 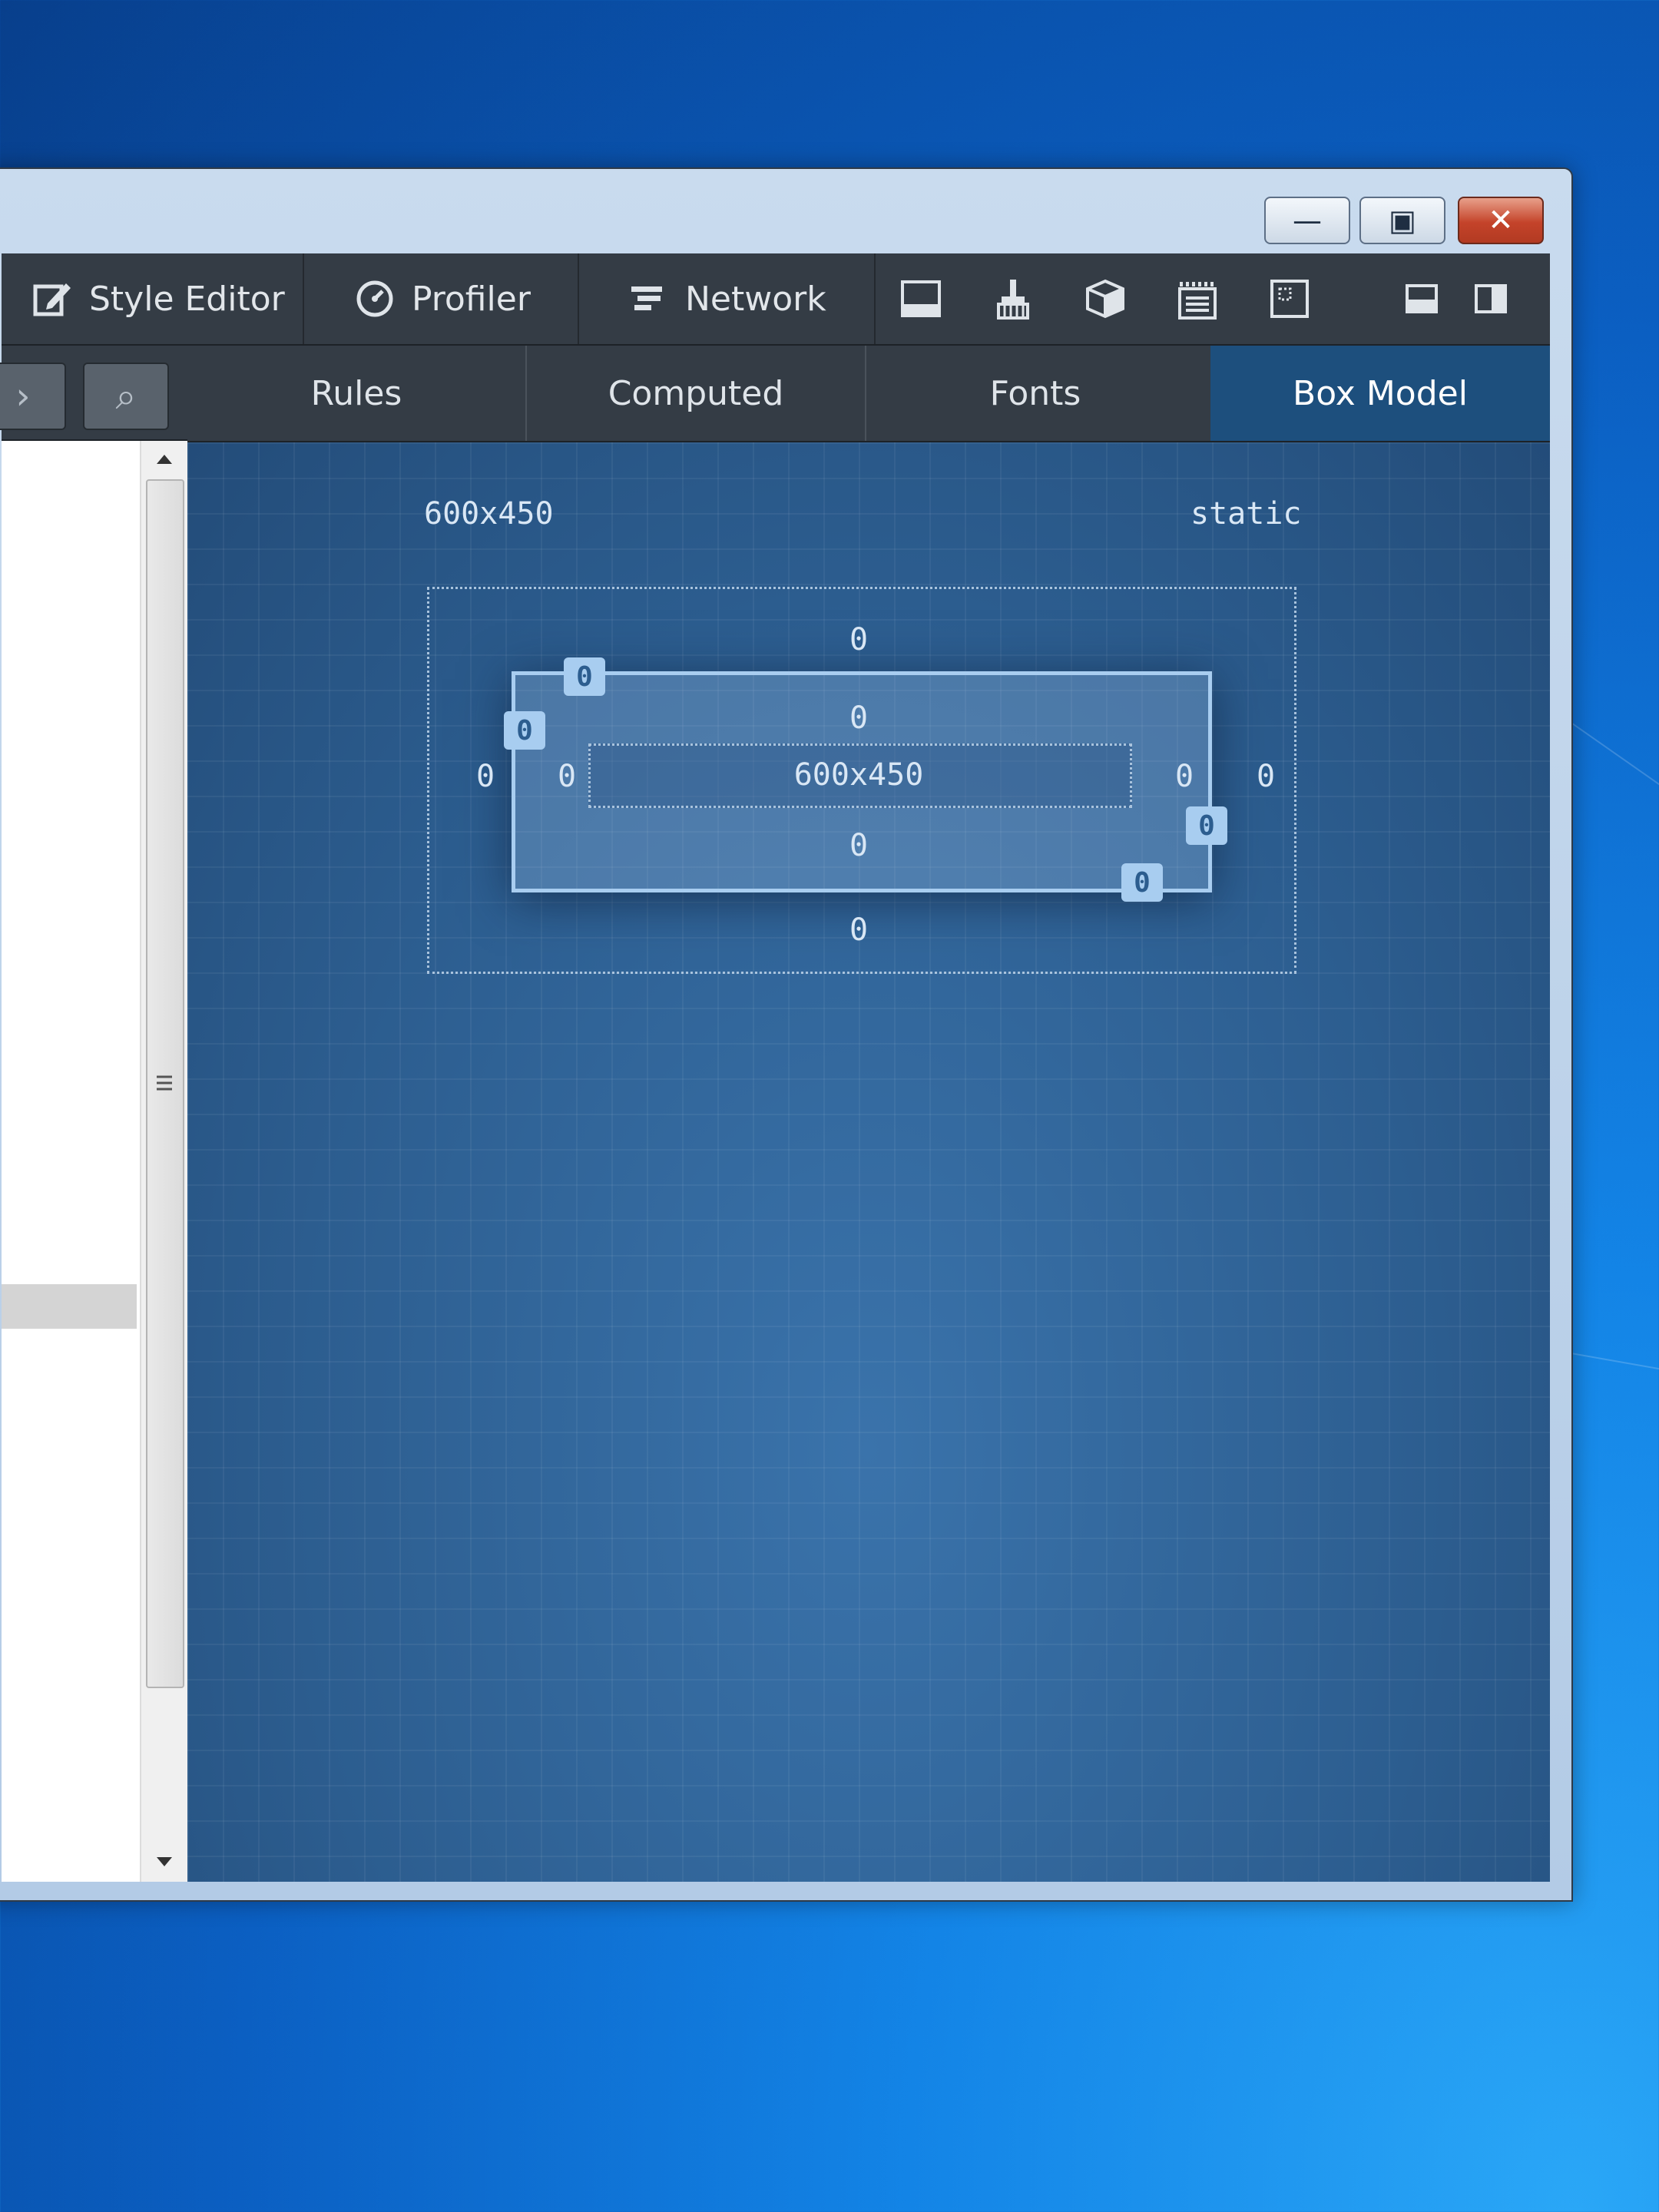 I want to click on close-icon: ✕, so click(x=1501, y=221).